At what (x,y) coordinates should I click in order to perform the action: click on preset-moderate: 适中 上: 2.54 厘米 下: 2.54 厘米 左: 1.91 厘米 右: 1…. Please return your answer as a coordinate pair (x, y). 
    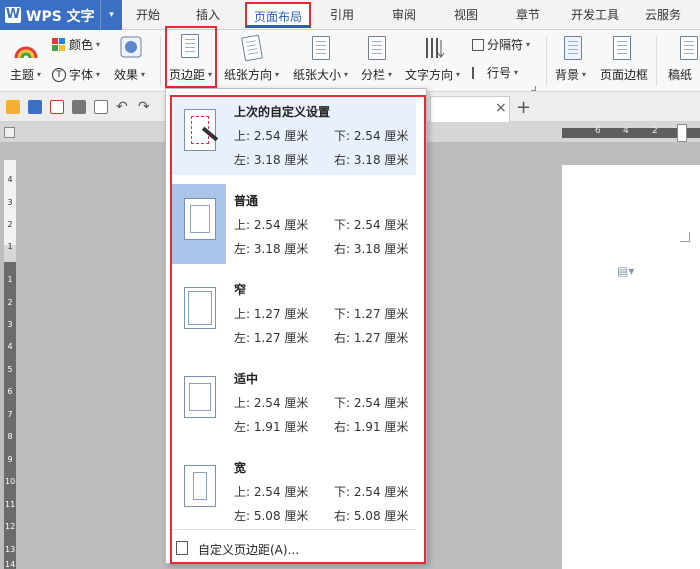
    Looking at the image, I should click on (294, 402).